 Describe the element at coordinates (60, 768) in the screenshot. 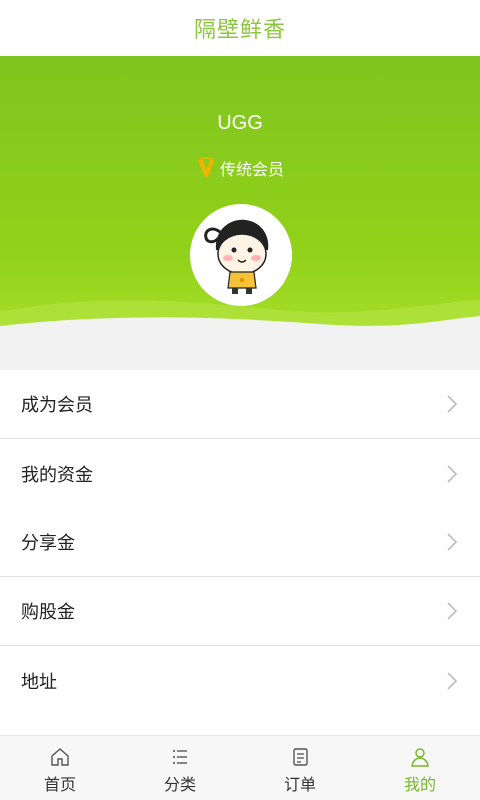

I see `tab-home: 首页` at that location.